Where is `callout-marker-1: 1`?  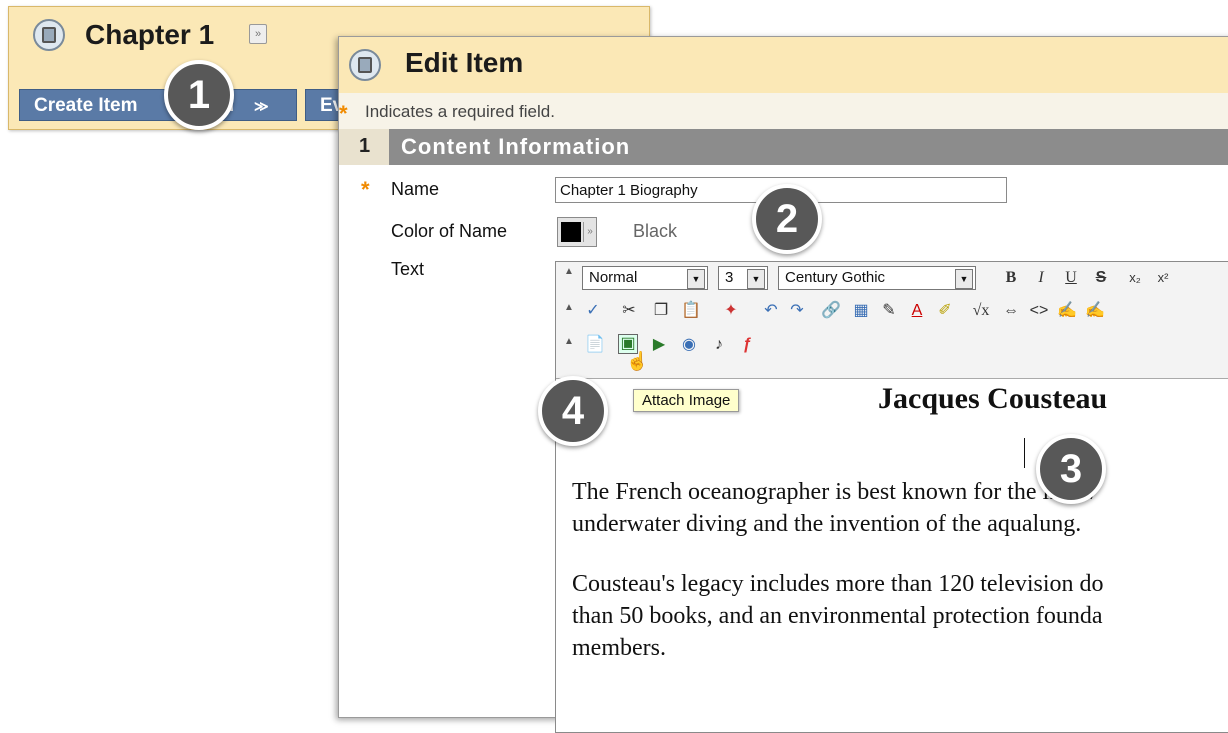 callout-marker-1: 1 is located at coordinates (199, 95).